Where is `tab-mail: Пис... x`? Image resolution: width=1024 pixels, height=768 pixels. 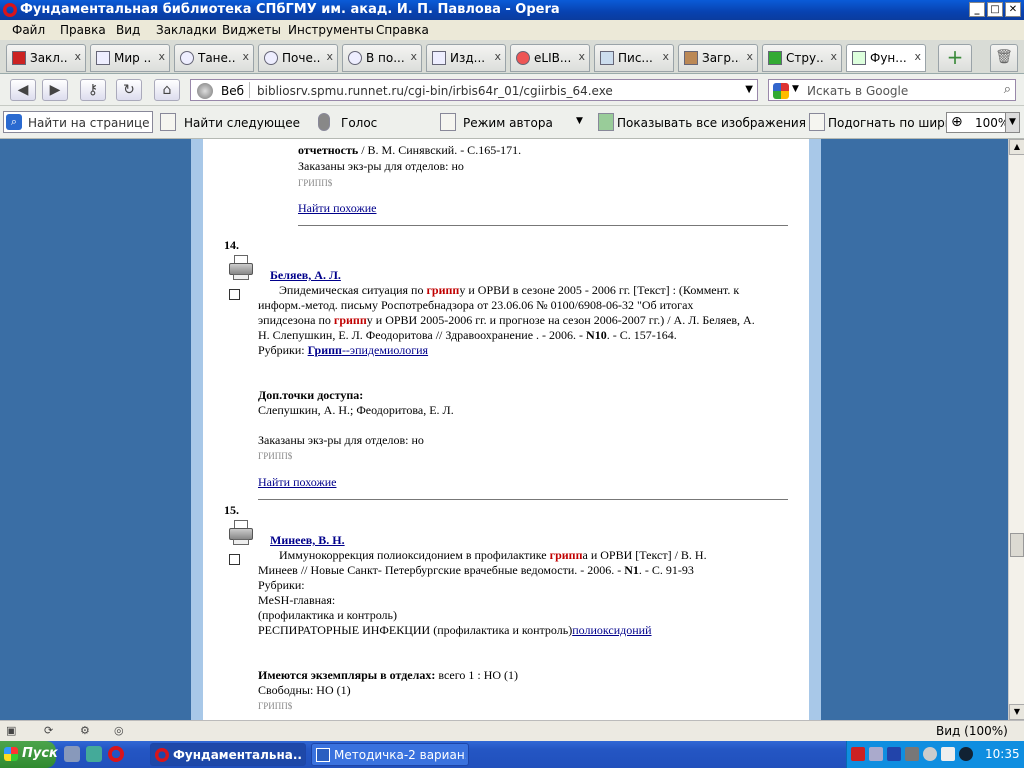 tab-mail: Пис... x is located at coordinates (634, 58).